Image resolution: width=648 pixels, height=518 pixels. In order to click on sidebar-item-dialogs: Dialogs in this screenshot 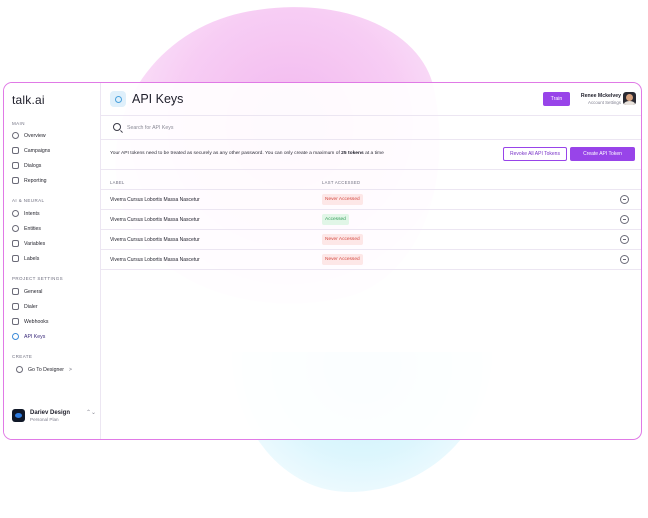, I will do `click(54, 165)`.